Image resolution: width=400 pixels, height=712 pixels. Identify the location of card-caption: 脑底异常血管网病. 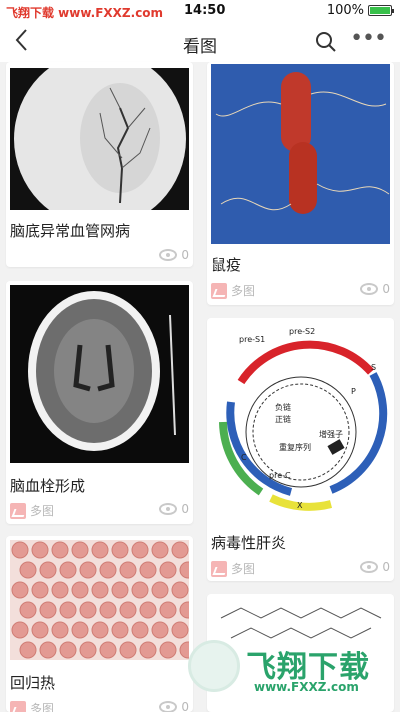
(70, 231).